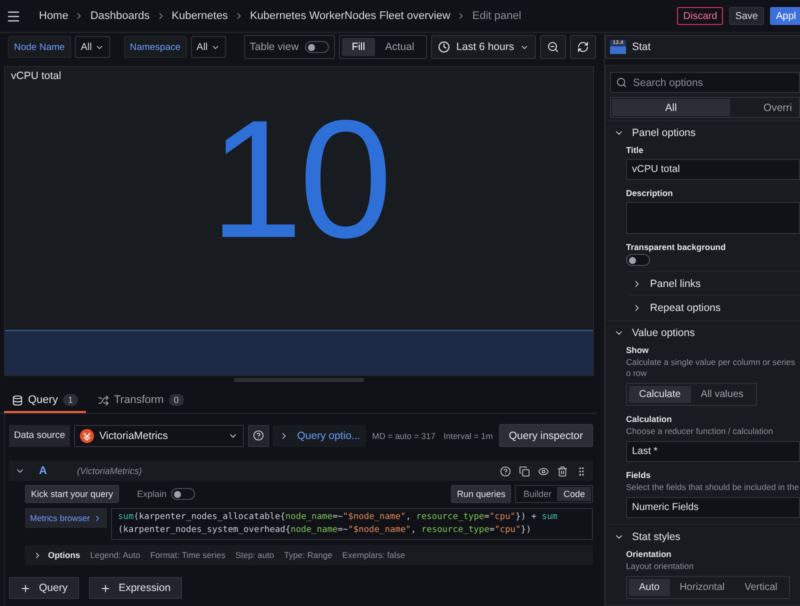 The height and width of the screenshot is (606, 800). Describe the element at coordinates (483, 47) in the screenshot. I see `time-range-picker: Last 6 hours` at that location.